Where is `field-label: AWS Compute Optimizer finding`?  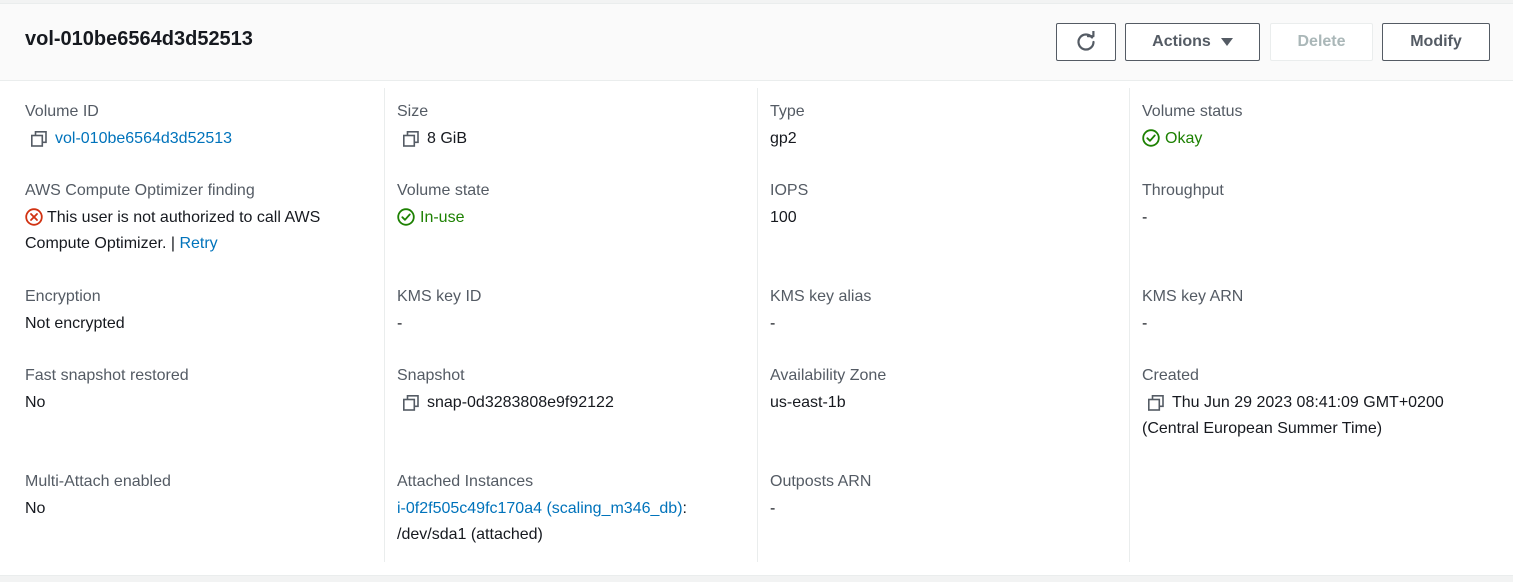 field-label: AWS Compute Optimizer finding is located at coordinates (140, 190).